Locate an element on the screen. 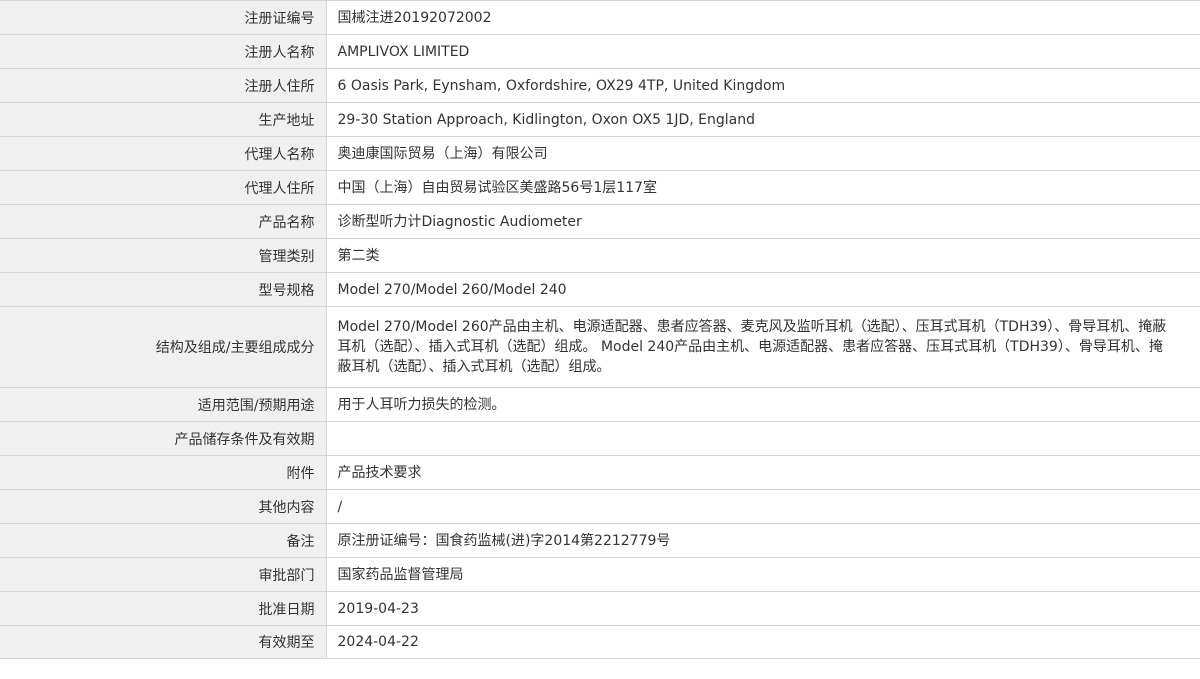  row-label: 审批部门 is located at coordinates (163, 574).